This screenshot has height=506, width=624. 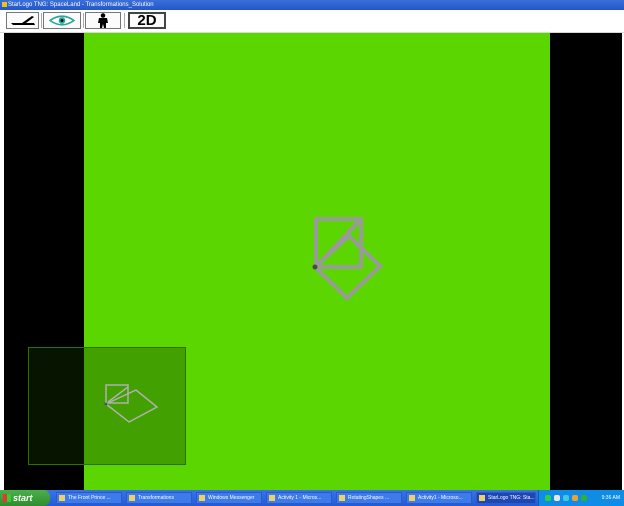 I want to click on taskbar-item: Windows Messenger, so click(x=229, y=498).